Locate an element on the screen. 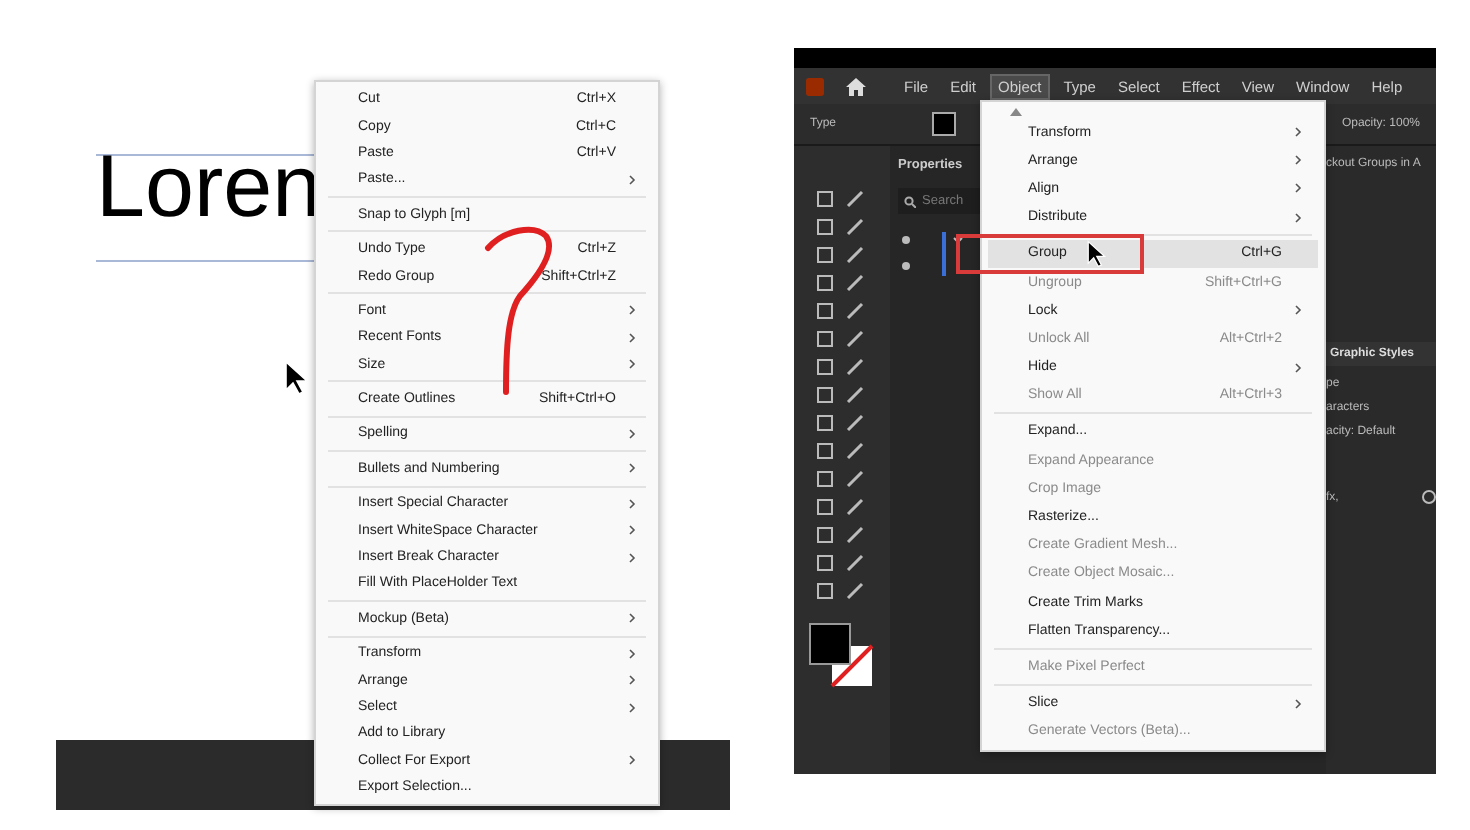  canvas-text: Loren is located at coordinates (209, 188).